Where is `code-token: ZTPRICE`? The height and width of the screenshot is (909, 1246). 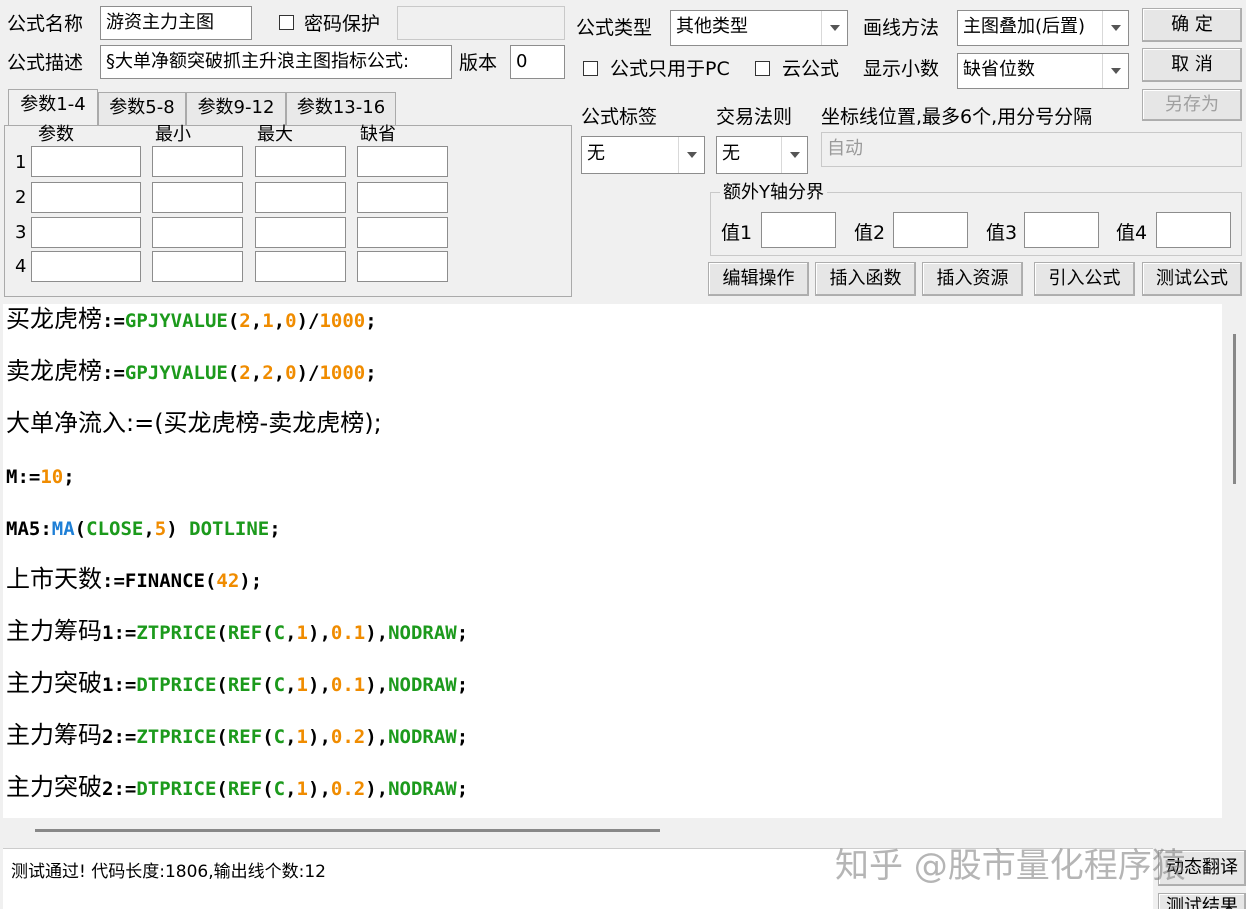 code-token: ZTPRICE is located at coordinates (176, 633).